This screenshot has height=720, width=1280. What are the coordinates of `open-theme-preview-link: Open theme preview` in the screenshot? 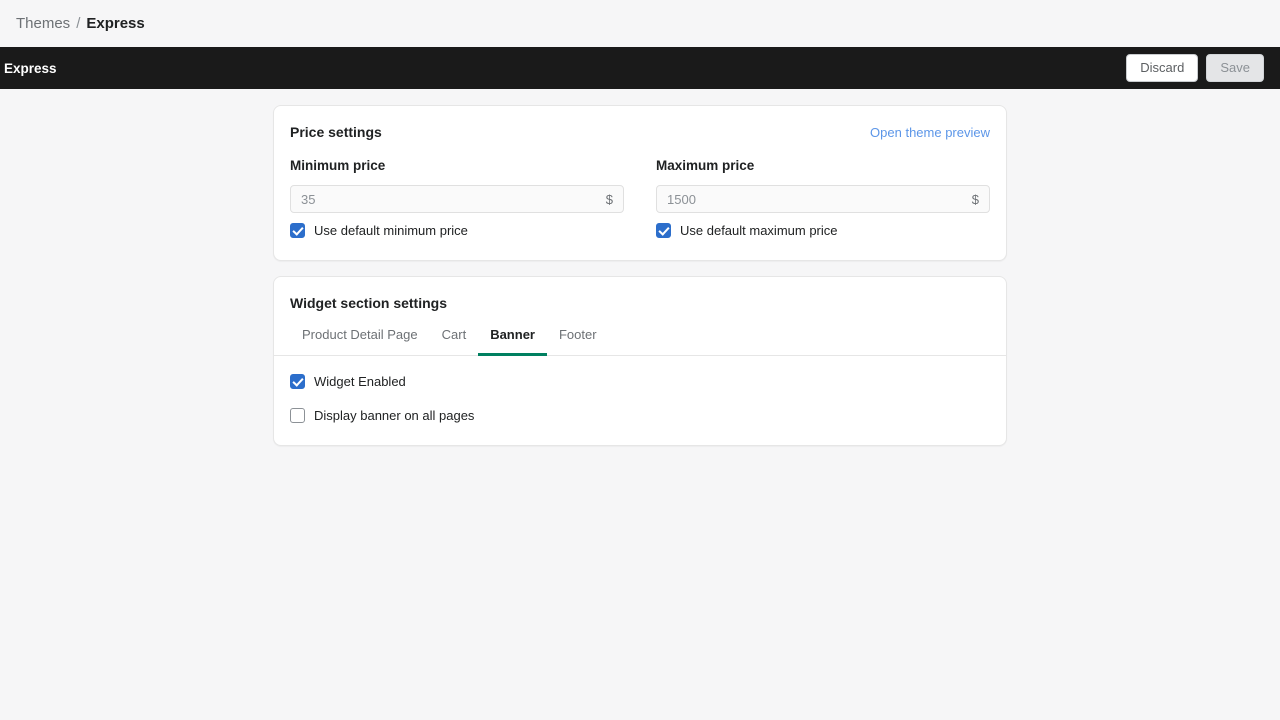 It's located at (930, 132).